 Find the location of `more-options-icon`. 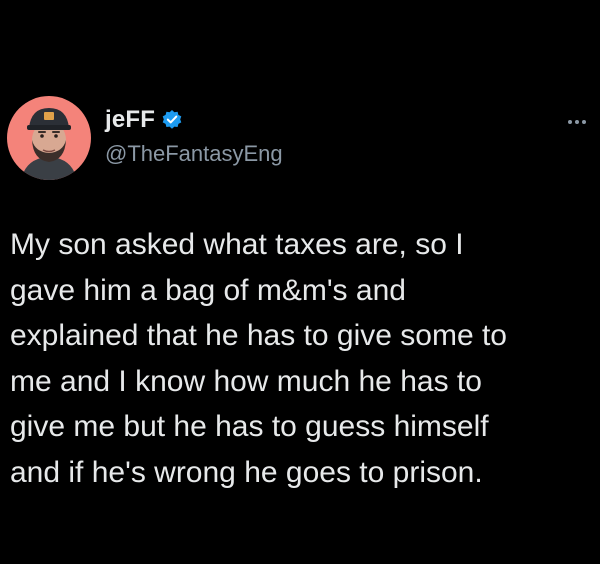

more-options-icon is located at coordinates (577, 122).